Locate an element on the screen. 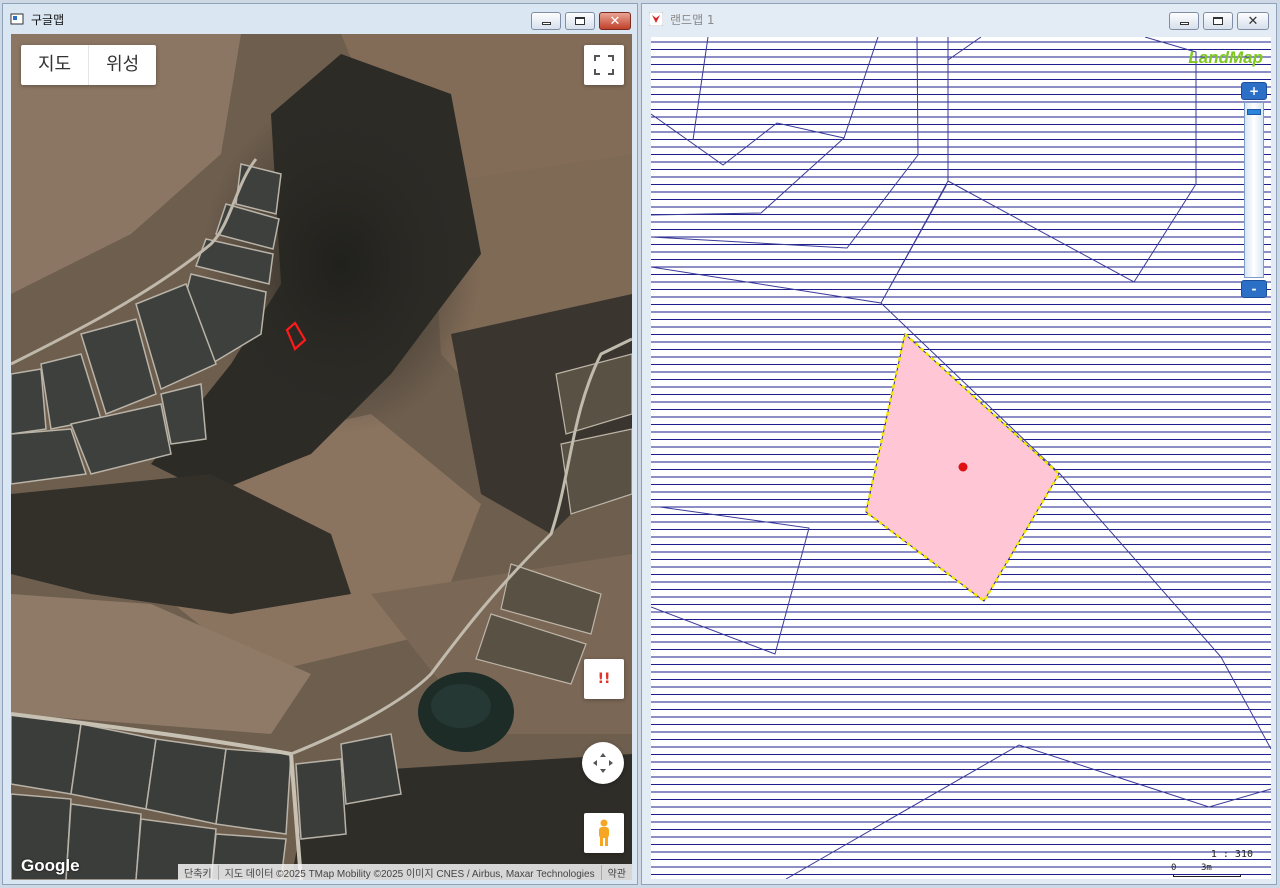 The image size is (1280, 888). pegman-icon is located at coordinates (604, 832).